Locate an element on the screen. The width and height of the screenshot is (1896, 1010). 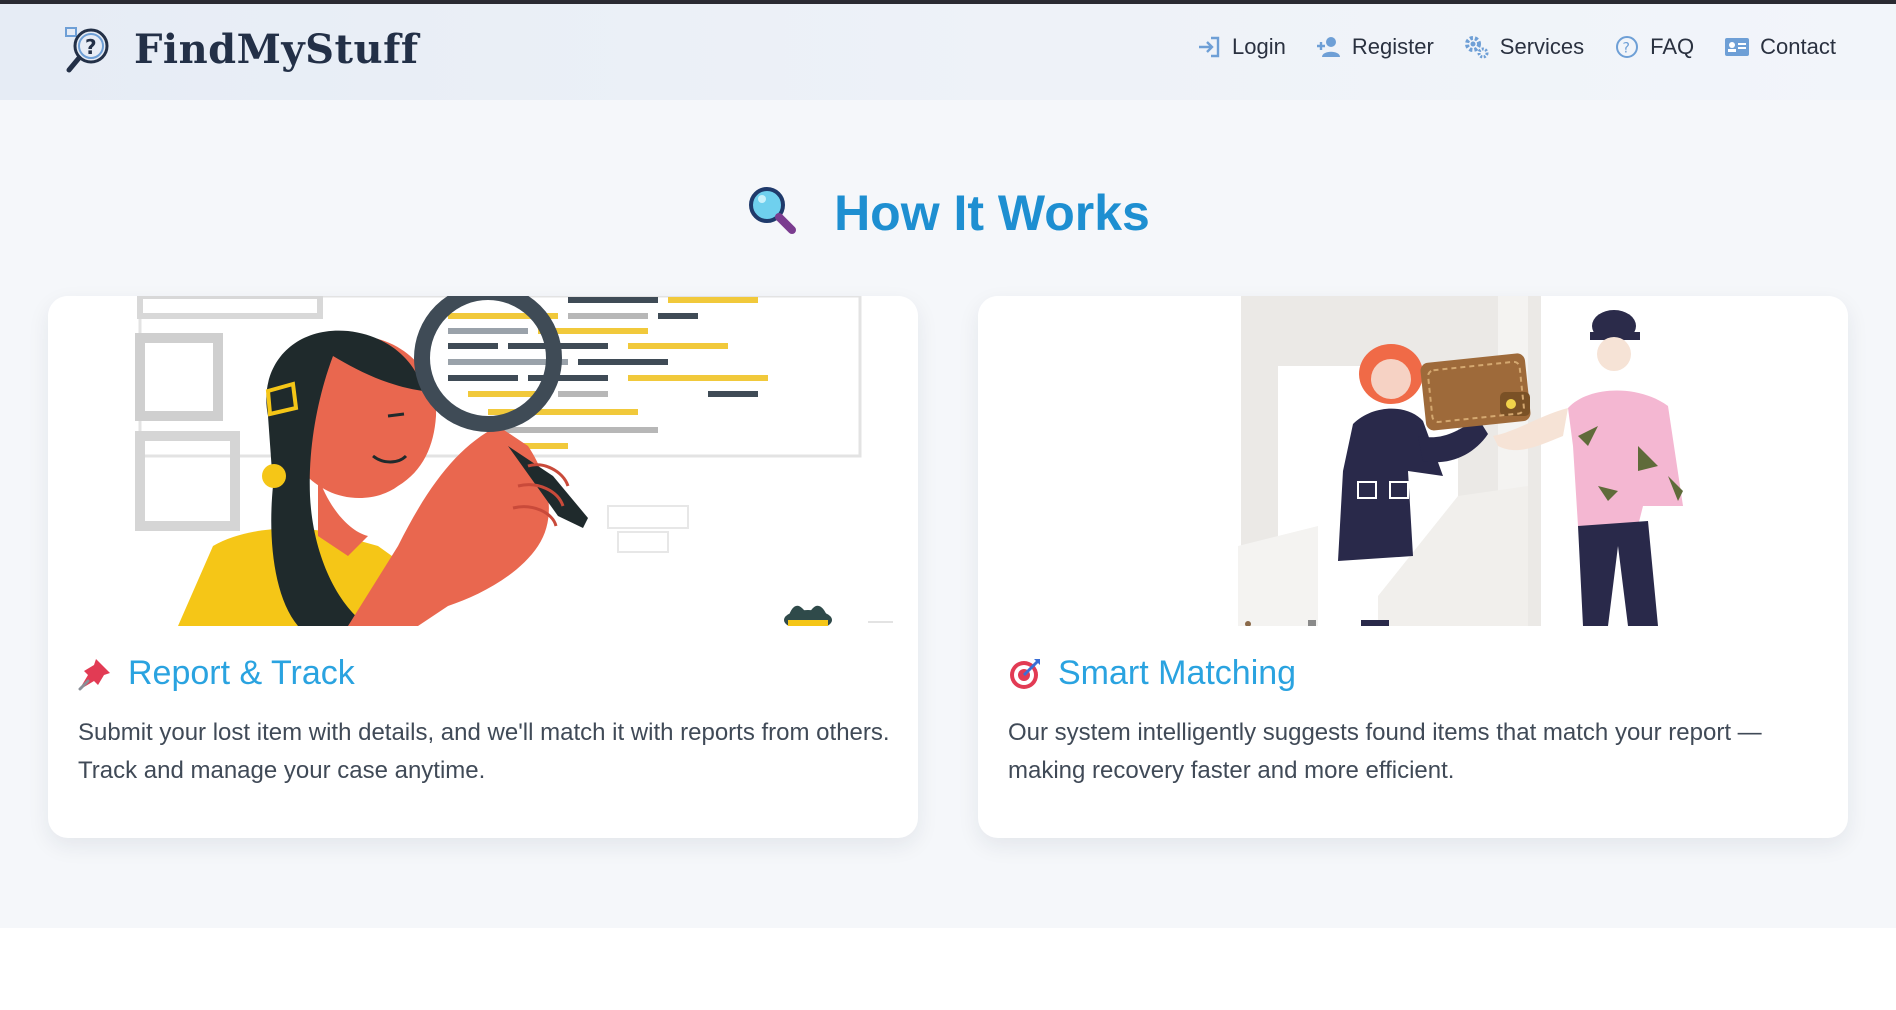
pushpin-icon is located at coordinates (94, 674).